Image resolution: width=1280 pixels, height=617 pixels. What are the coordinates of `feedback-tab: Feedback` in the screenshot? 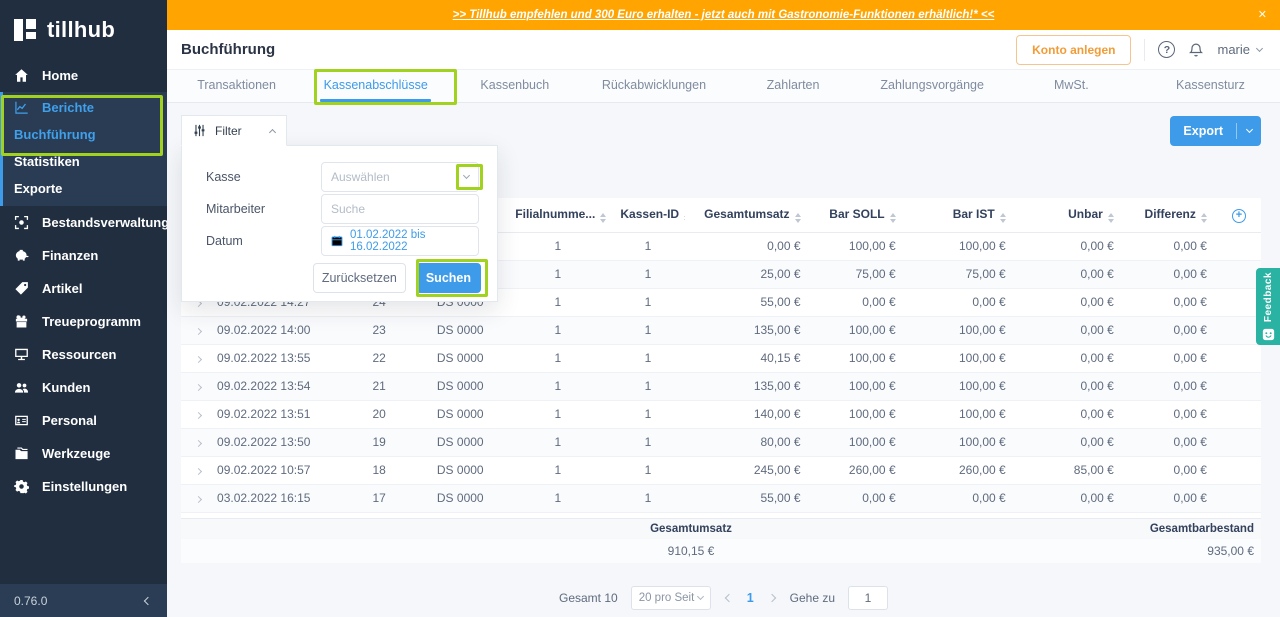 It's located at (1268, 306).